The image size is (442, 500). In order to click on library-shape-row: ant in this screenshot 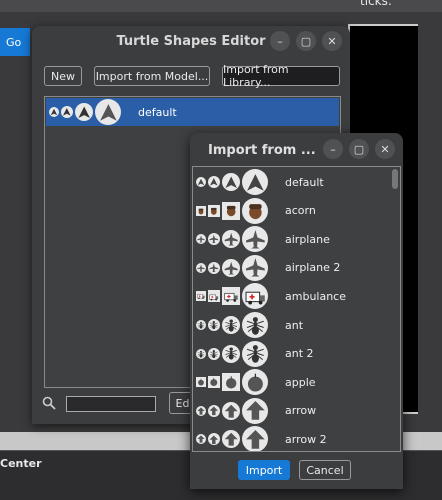, I will do `click(292, 325)`.